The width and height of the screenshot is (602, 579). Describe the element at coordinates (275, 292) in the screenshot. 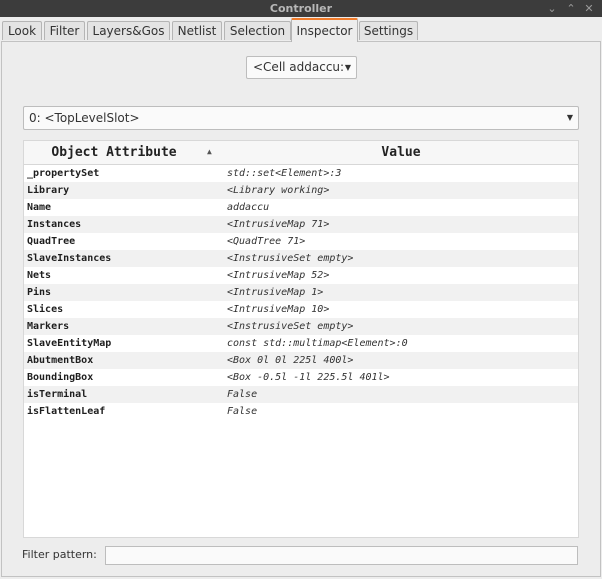

I see `attribute-value: <IntrusiveMap 1>` at that location.